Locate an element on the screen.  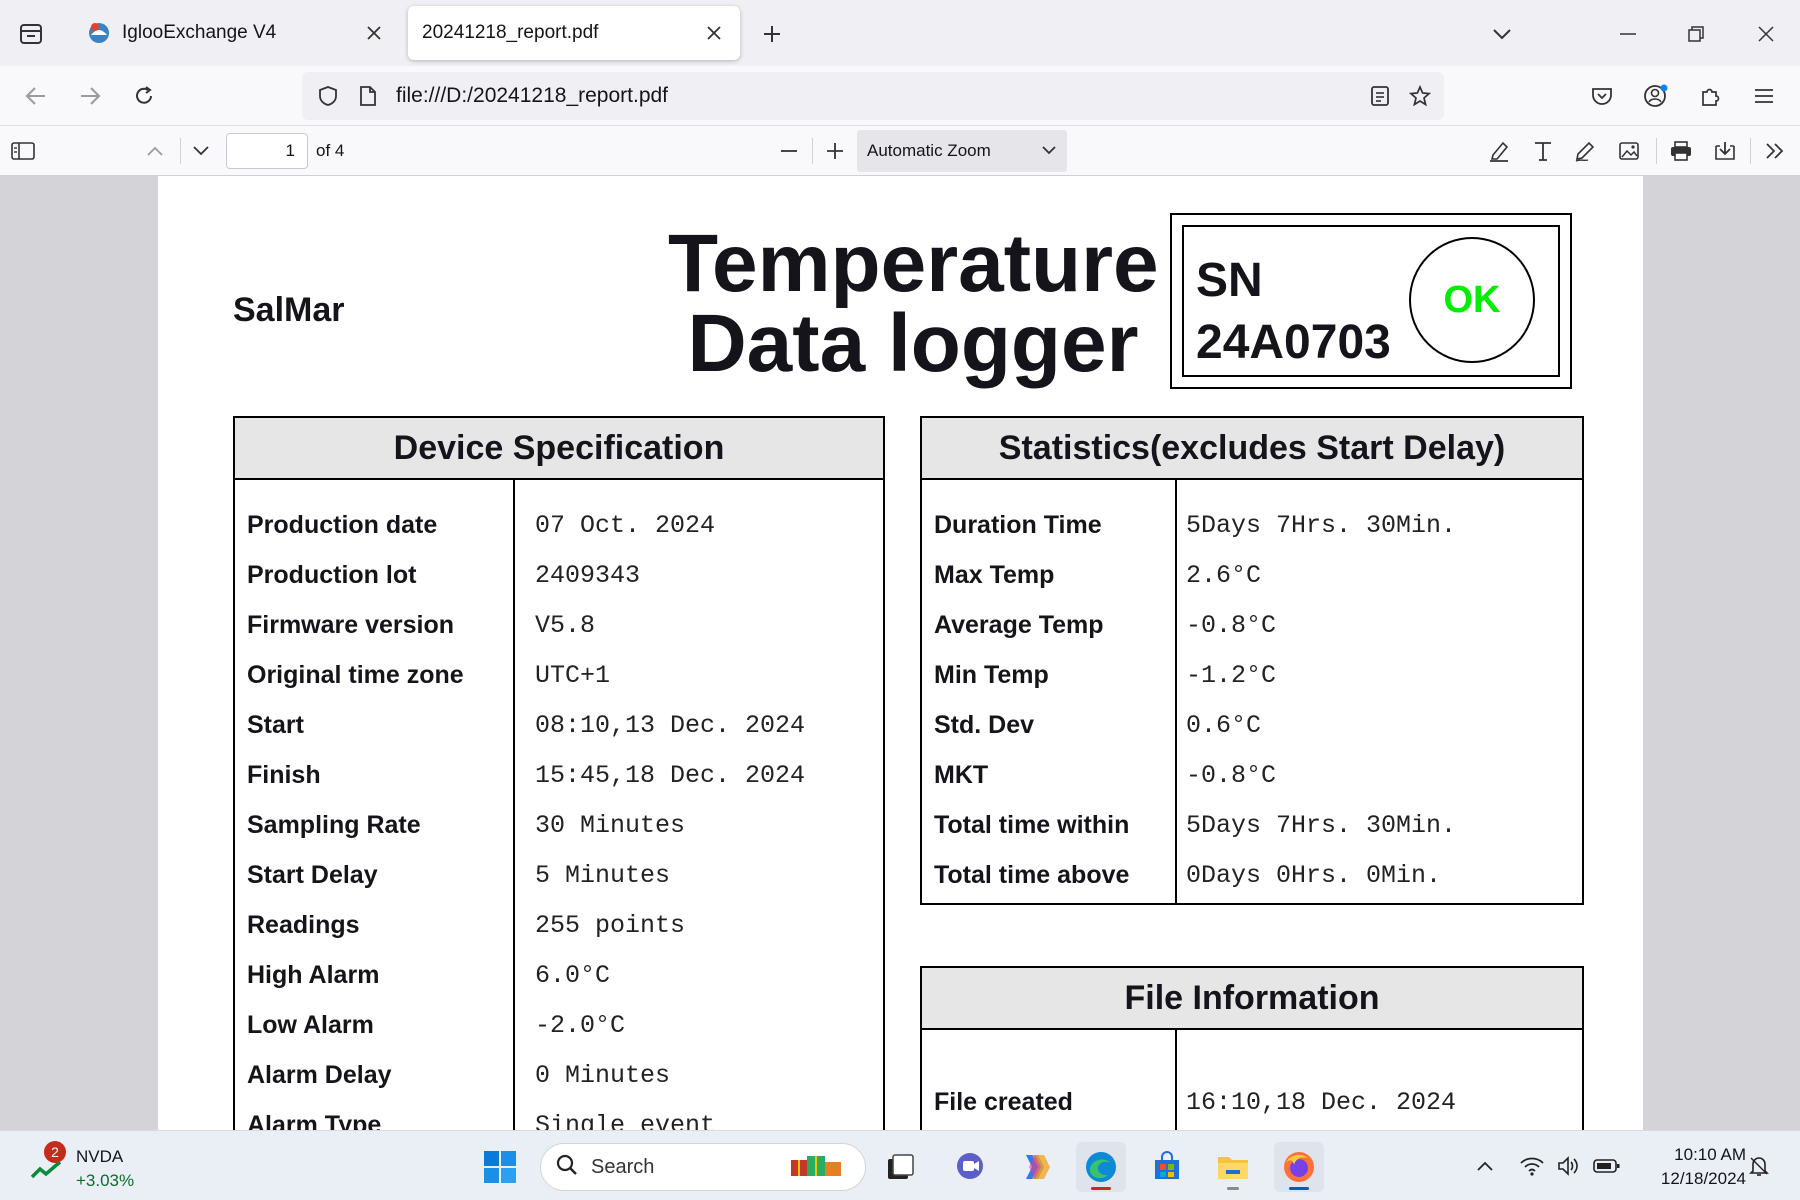
pocket-icon is located at coordinates (1602, 96).